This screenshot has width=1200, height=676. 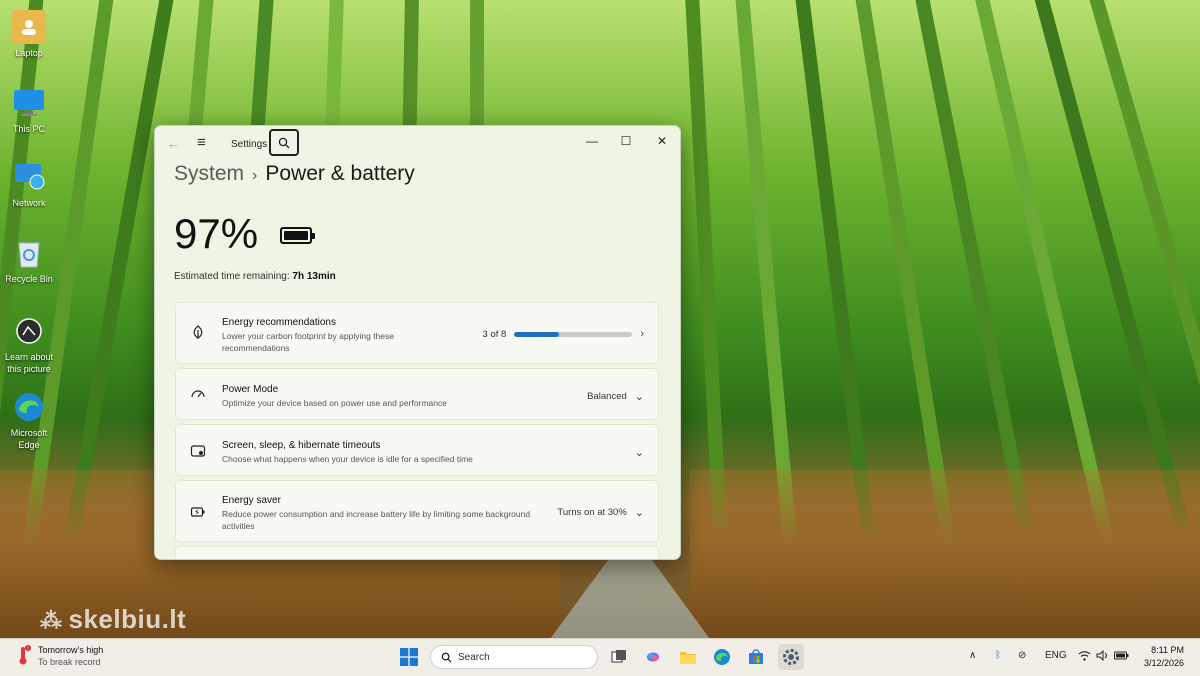 What do you see at coordinates (626, 141) in the screenshot?
I see `maximize-button: ☐` at bounding box center [626, 141].